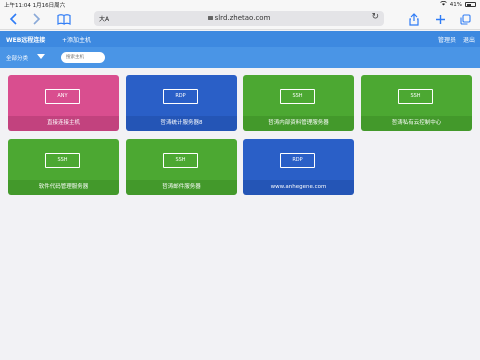  I want to click on new-tab-icon, so click(440, 19).